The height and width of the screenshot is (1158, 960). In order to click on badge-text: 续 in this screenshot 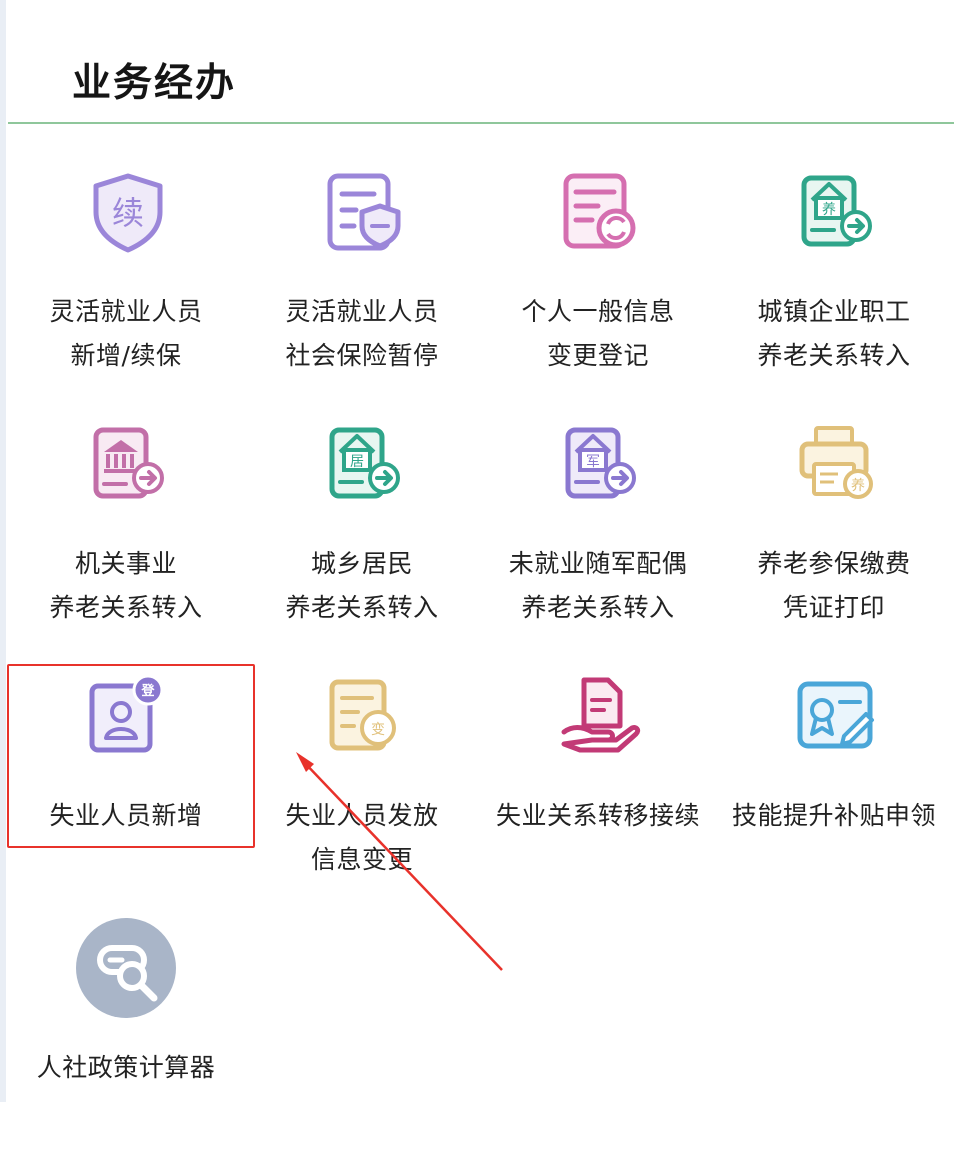, I will do `click(128, 213)`.